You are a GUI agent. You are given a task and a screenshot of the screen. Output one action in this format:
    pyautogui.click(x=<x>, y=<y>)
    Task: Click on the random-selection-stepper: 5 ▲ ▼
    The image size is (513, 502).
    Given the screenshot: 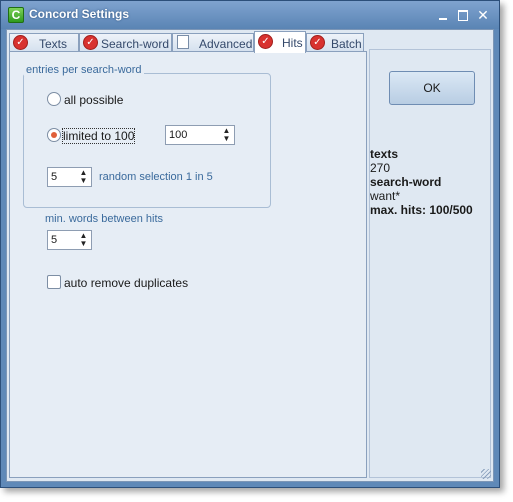 What is the action you would take?
    pyautogui.click(x=69, y=177)
    